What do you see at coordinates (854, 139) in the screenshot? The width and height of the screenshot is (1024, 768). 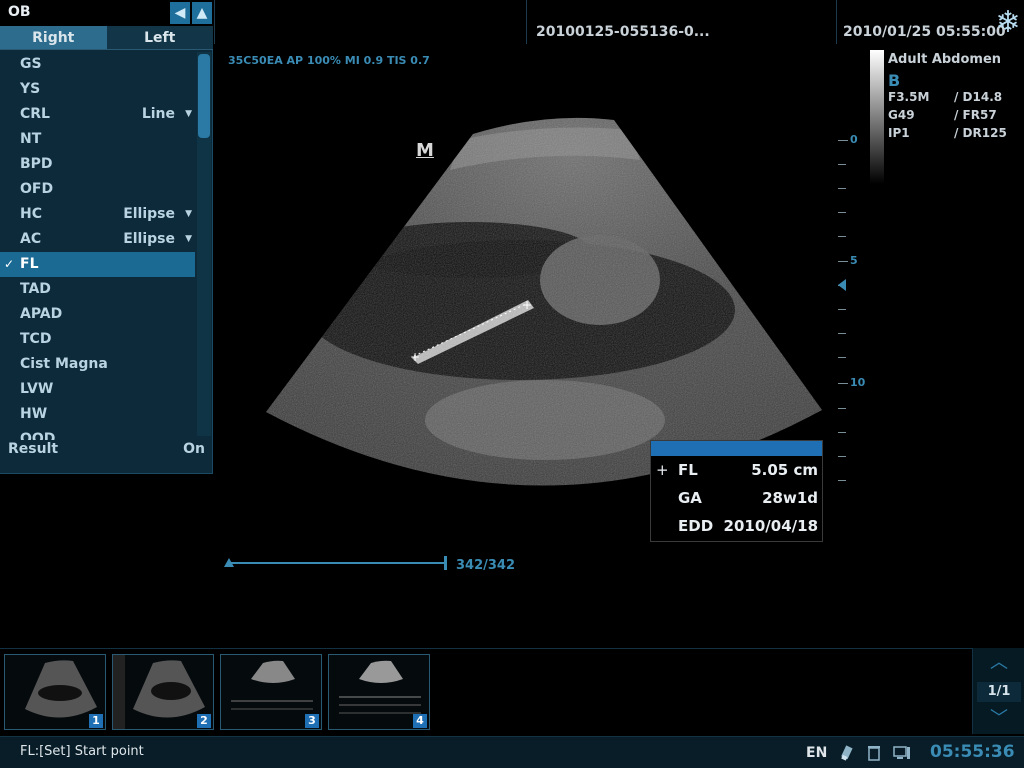 I see `depth-label-0: 0` at bounding box center [854, 139].